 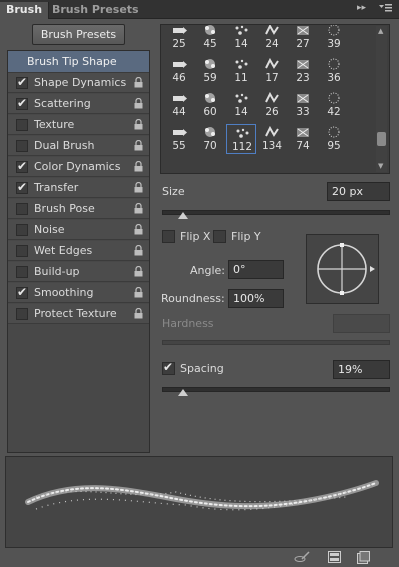 I want to click on brush-tip: 11, so click(x=241, y=71).